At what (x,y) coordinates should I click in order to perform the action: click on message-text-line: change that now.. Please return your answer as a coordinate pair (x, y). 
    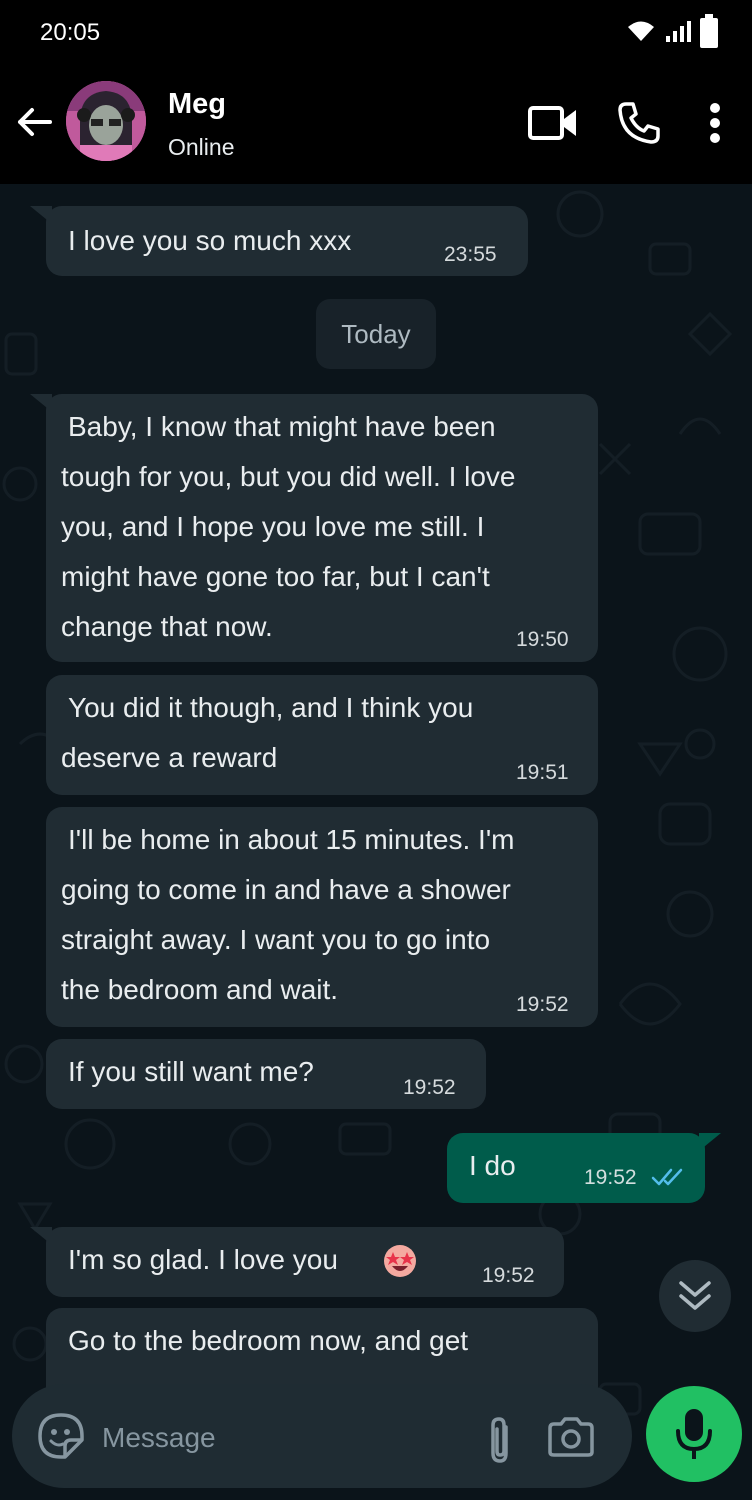
    Looking at the image, I should click on (167, 626).